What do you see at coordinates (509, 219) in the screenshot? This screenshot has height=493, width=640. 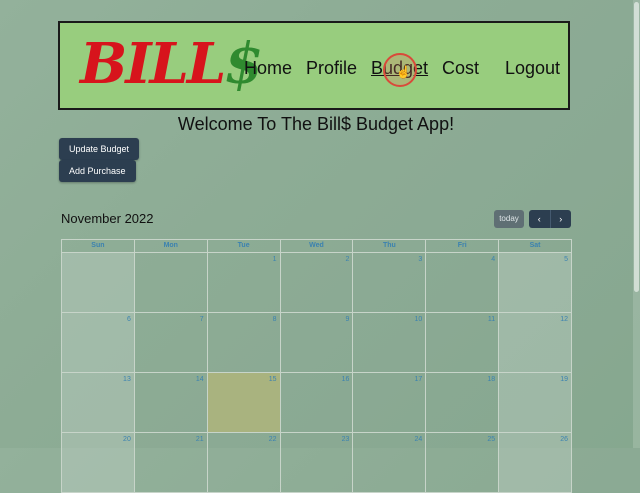 I see `today-button: today` at bounding box center [509, 219].